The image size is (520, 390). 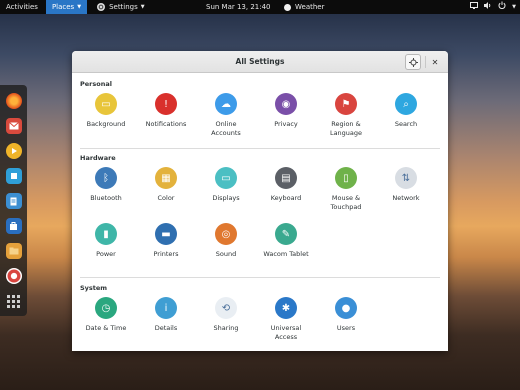 I want to click on settings-item-displays: ▭ Displays, so click(x=226, y=185).